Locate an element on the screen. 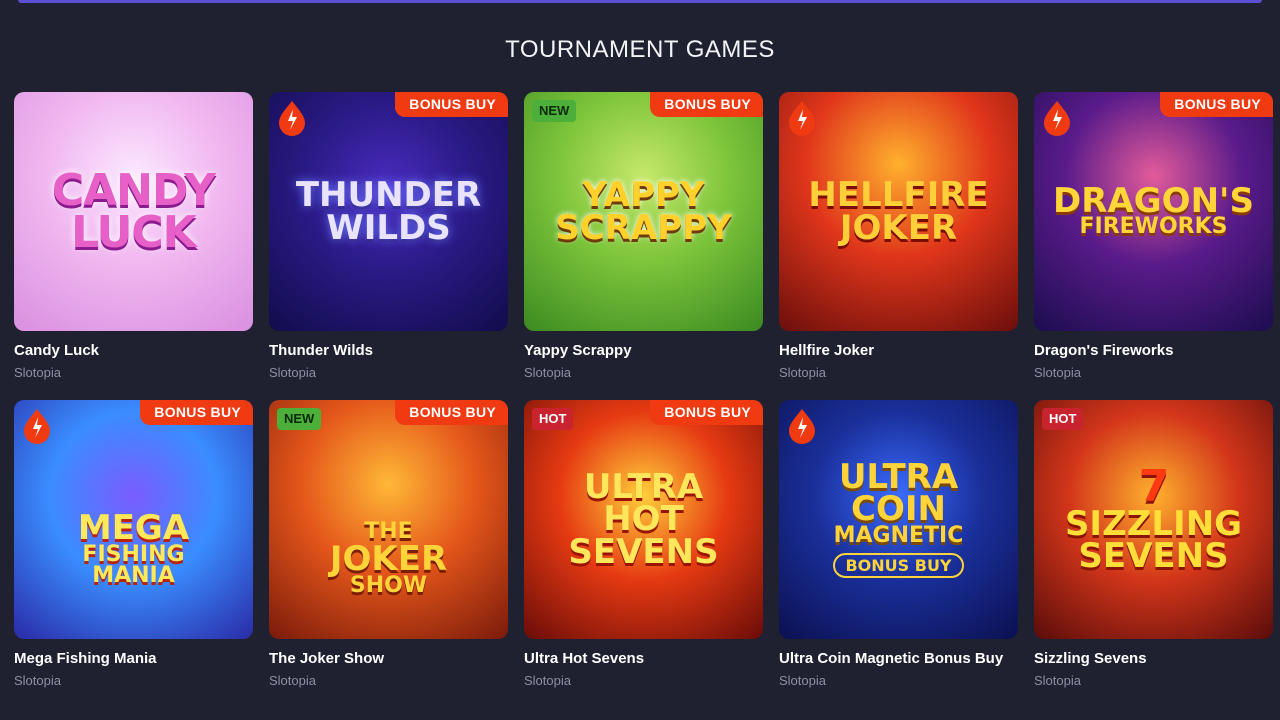 The width and height of the screenshot is (1280, 720). game-thumbnail: NEW BONUS BUY THE JOKER SHOW is located at coordinates (388, 519).